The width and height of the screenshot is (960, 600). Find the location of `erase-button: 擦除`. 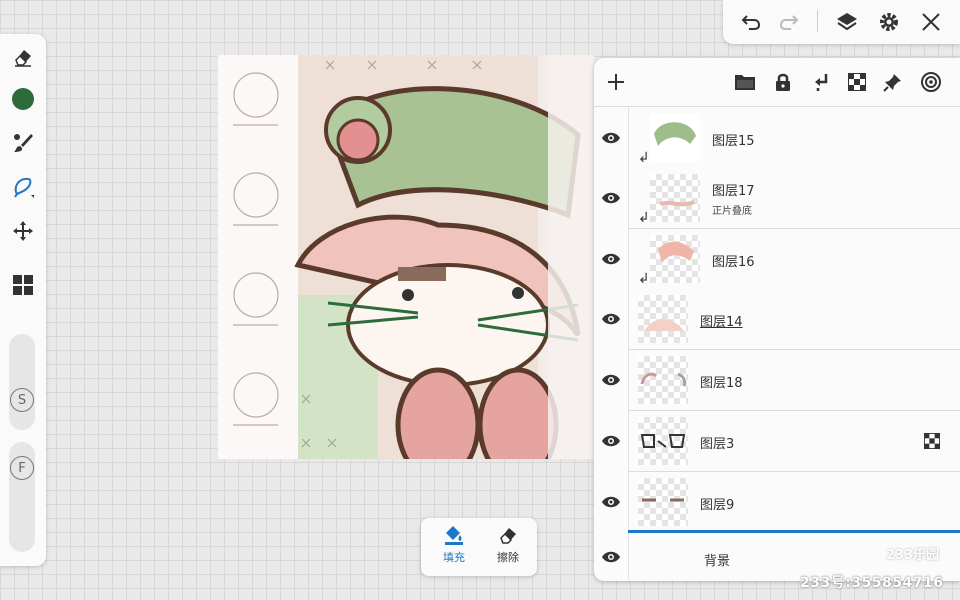

erase-button: 擦除 is located at coordinates (508, 544).